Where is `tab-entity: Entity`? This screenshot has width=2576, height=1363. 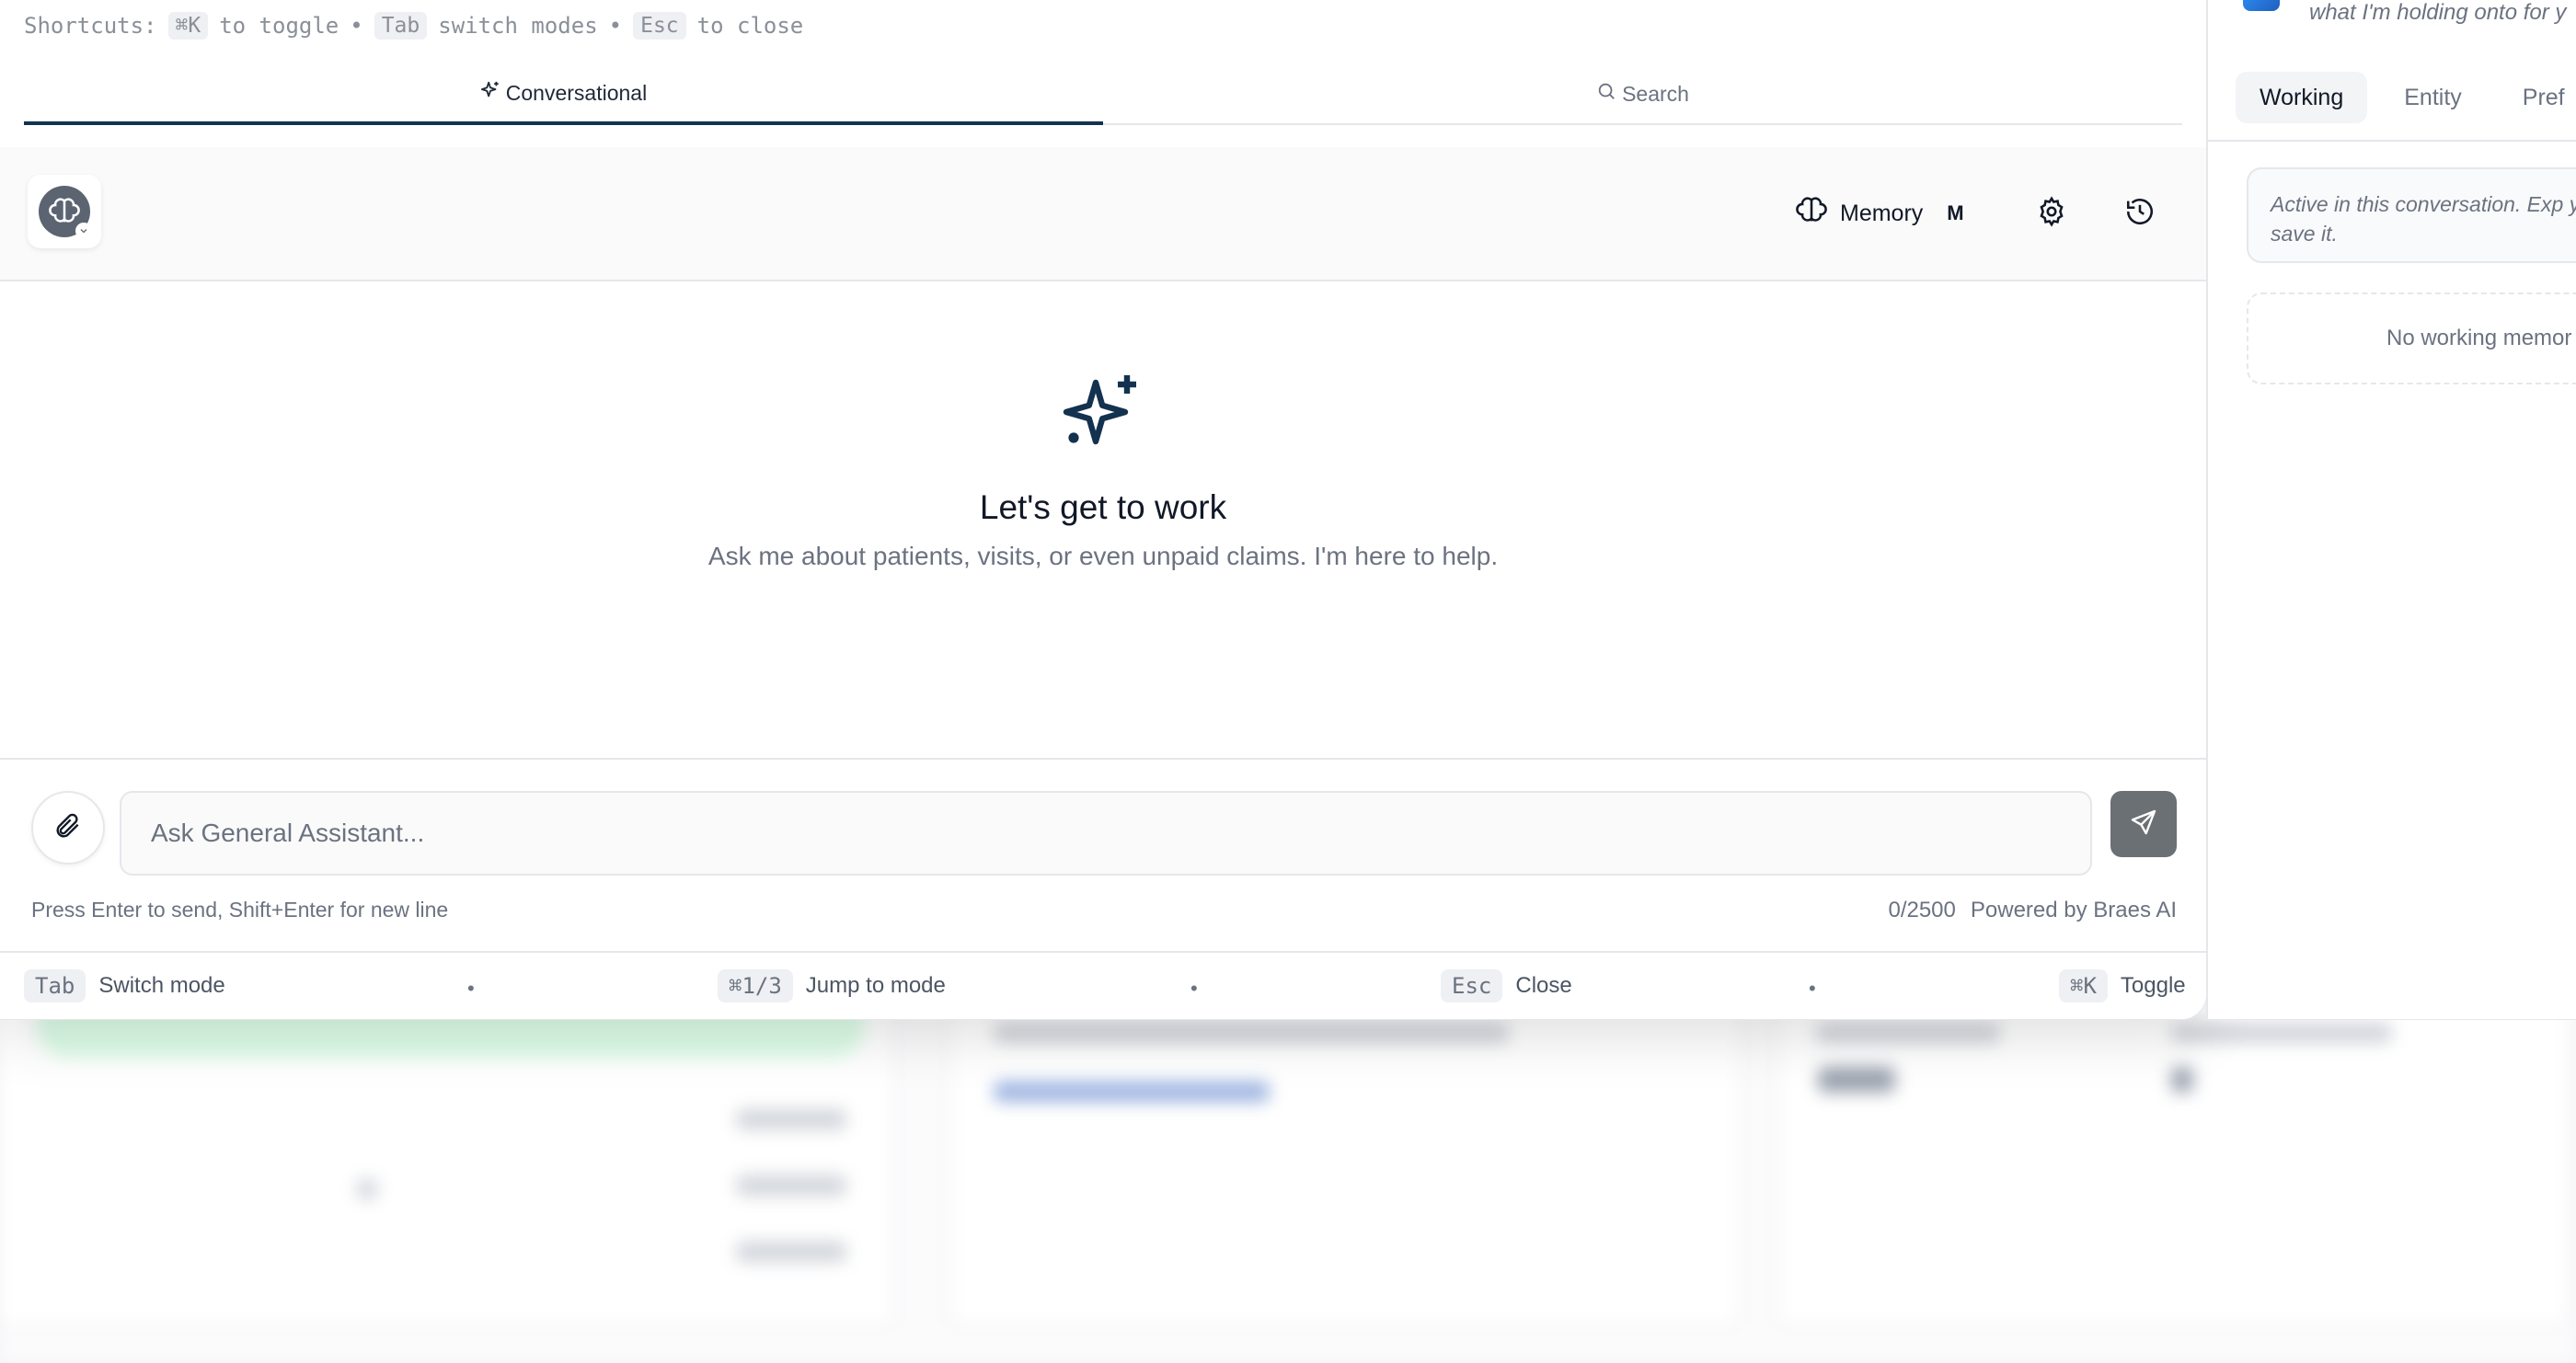
tab-entity: Entity is located at coordinates (2433, 97).